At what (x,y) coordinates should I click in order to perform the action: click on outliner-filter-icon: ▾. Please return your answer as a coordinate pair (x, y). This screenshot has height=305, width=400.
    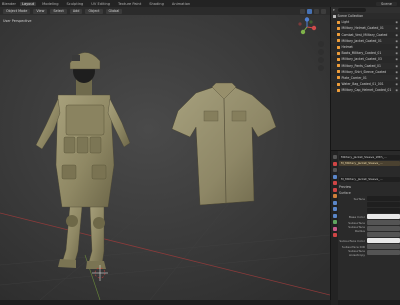
    Looking at the image, I should click on (334, 10).